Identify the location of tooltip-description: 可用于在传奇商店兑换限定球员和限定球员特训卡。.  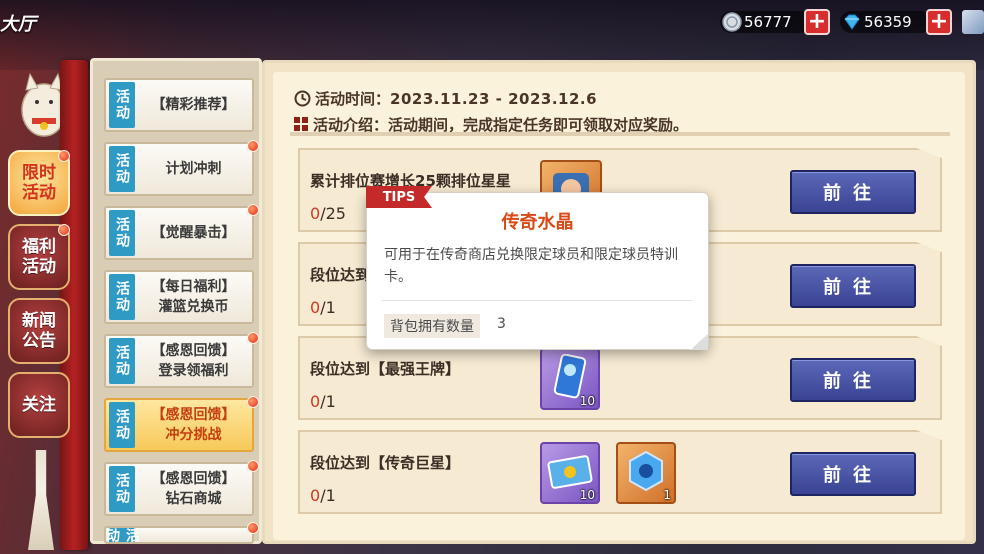
(531, 266).